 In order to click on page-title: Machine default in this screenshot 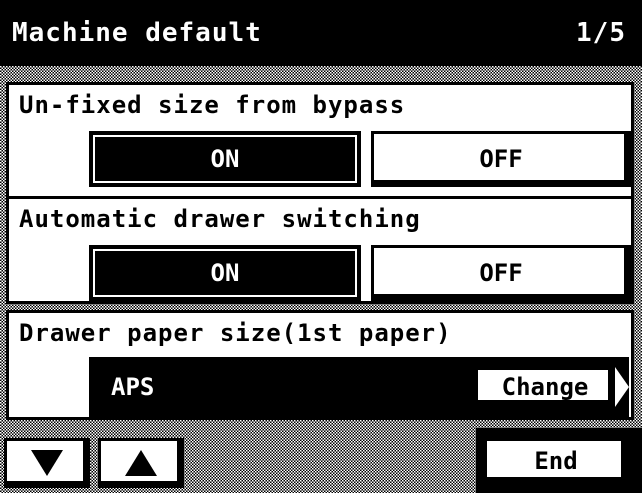, I will do `click(137, 33)`.